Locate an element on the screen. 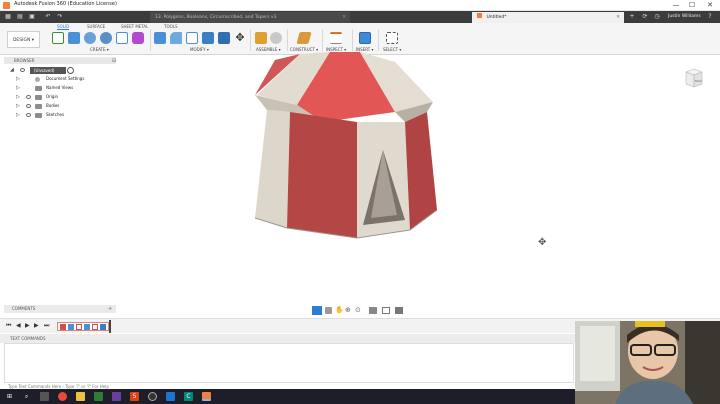  combine-icon is located at coordinates (208, 38).